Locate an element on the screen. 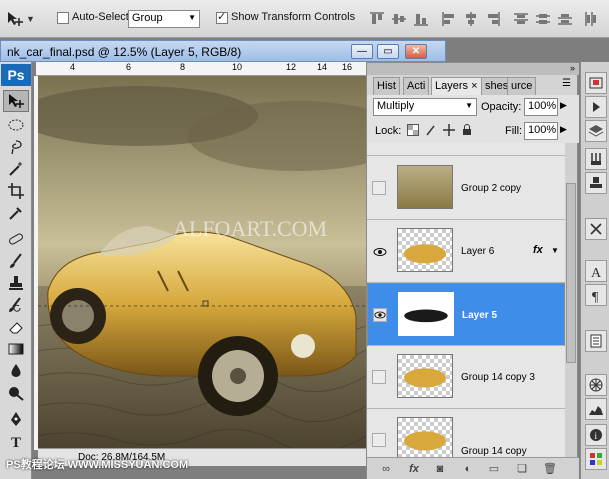 The height and width of the screenshot is (479, 609). layer-row-layer-6: Layer 6 fx ▼ is located at coordinates (466, 251).